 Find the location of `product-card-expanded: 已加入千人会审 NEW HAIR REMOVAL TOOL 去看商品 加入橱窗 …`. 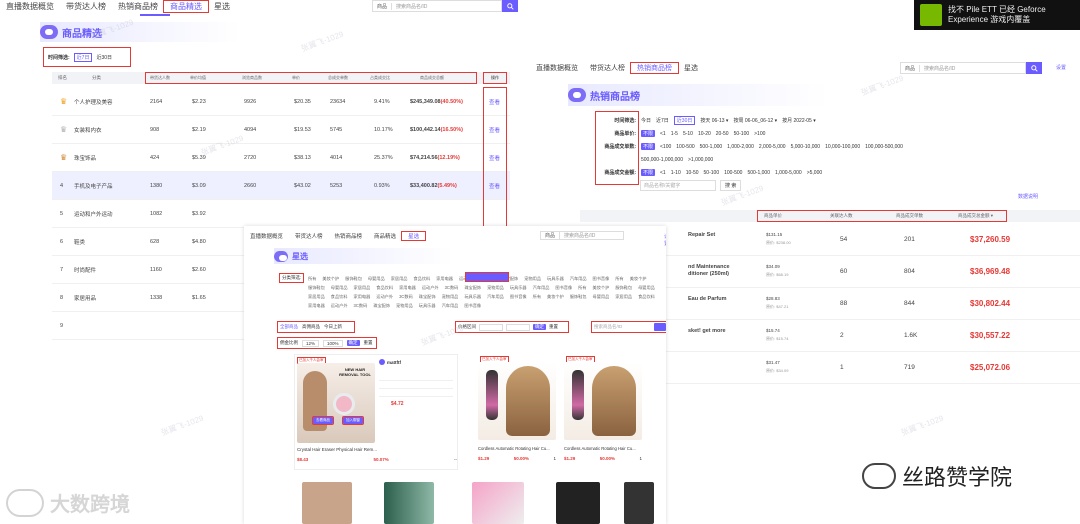

product-card-expanded: 已加入千人会审 NEW HAIR REMOVAL TOOL 去看商品 加入橱窗 … is located at coordinates (376, 412).